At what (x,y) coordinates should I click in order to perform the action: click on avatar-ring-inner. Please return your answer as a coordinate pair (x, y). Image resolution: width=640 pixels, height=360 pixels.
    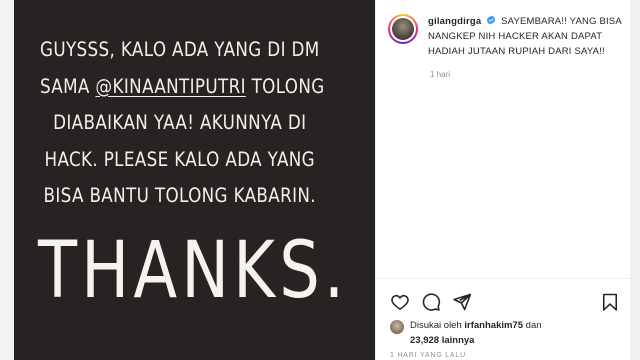
    Looking at the image, I should click on (403, 29).